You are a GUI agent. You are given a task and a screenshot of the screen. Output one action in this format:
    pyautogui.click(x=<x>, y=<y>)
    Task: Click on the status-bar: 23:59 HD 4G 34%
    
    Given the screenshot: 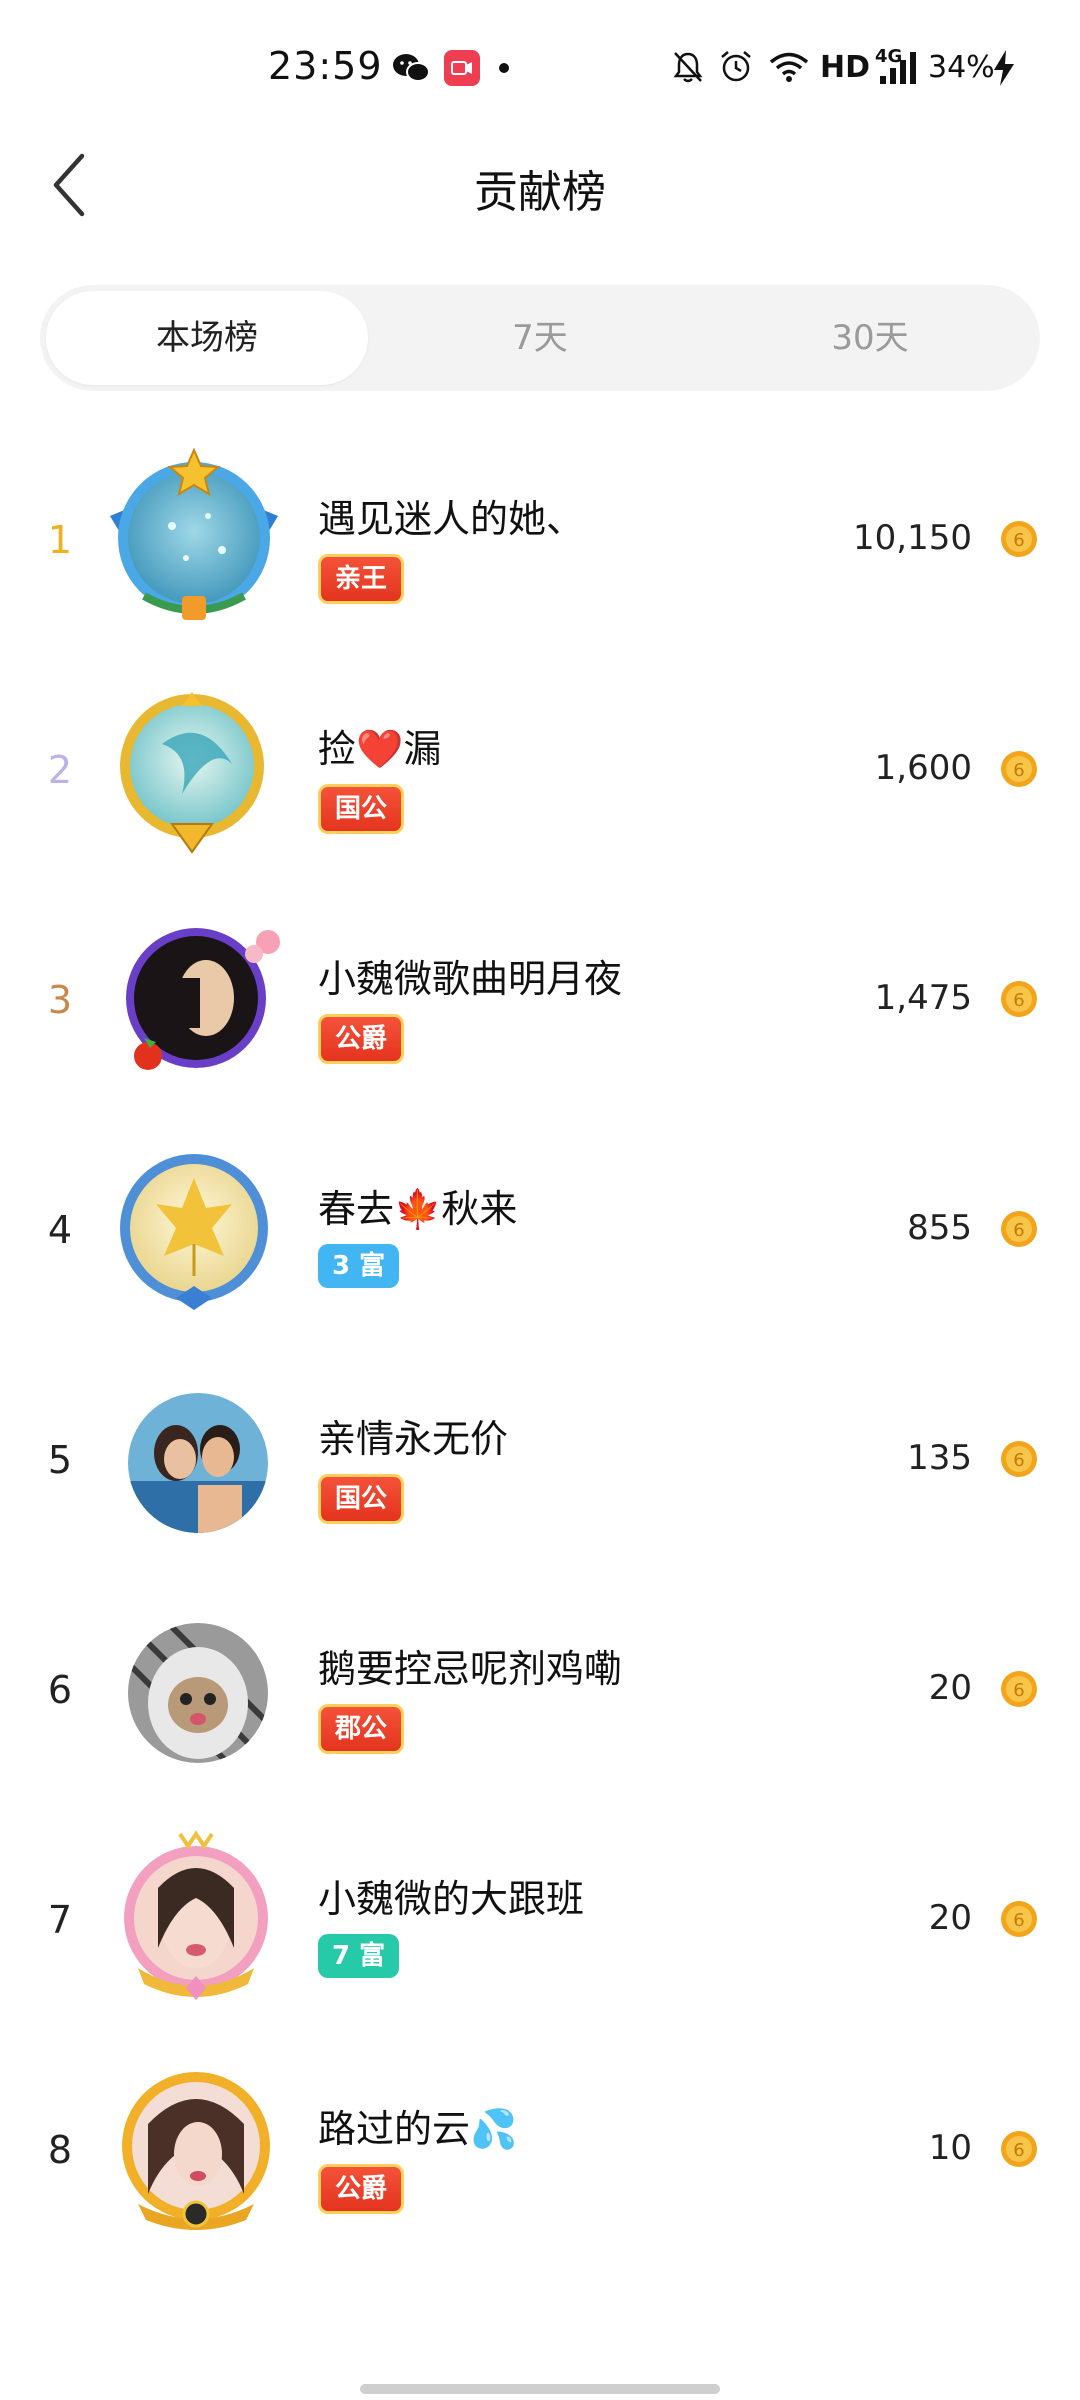 What is the action you would take?
    pyautogui.click(x=540, y=60)
    